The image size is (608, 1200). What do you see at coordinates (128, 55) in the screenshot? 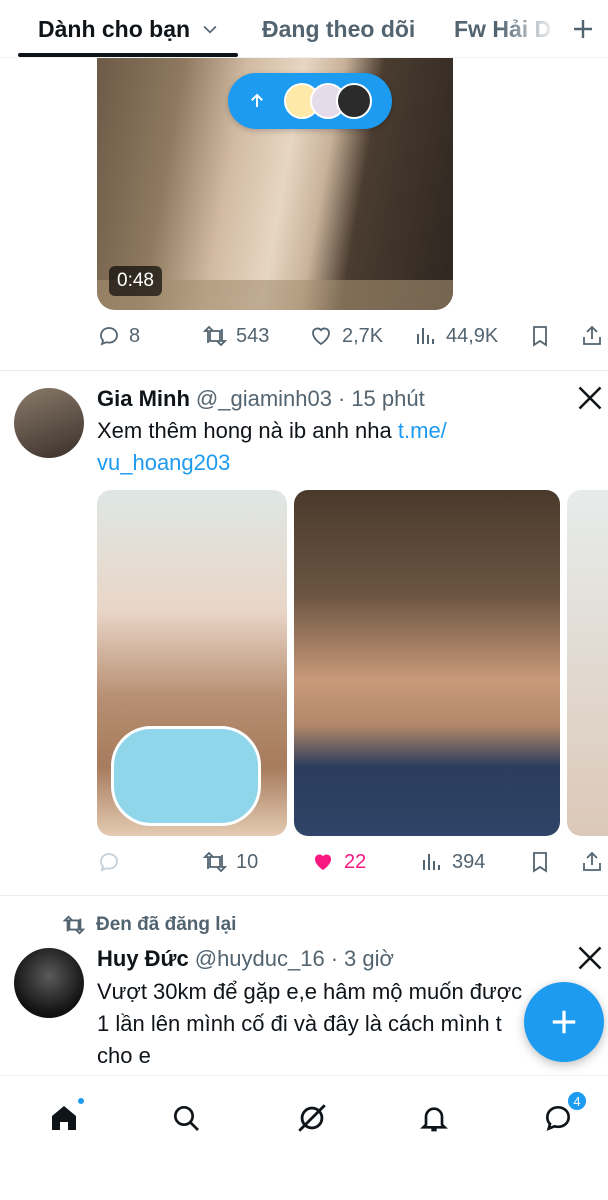
I see `active-tab-indicator` at bounding box center [128, 55].